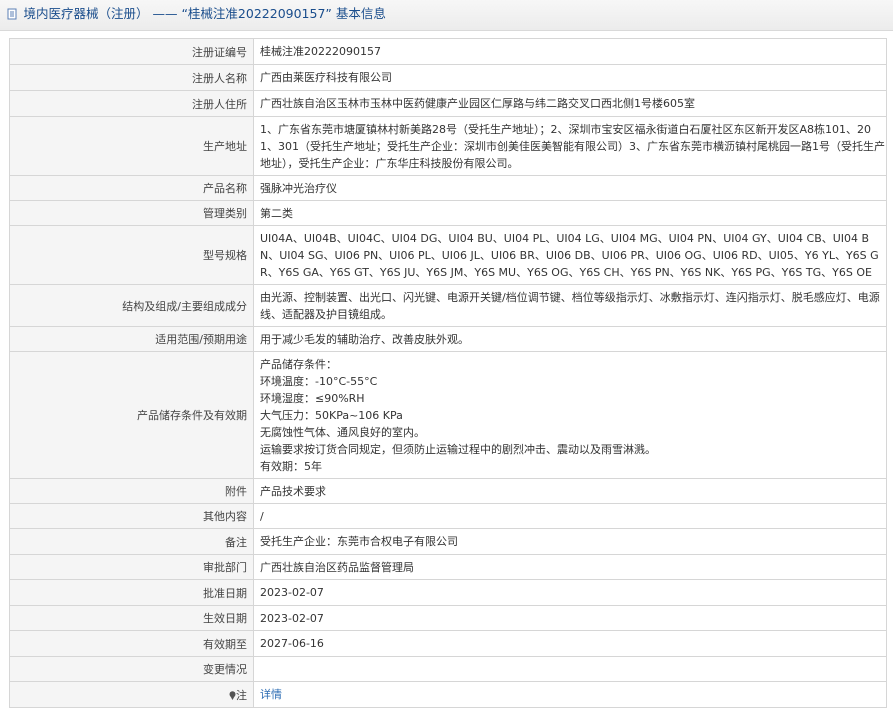 The height and width of the screenshot is (717, 893). Describe the element at coordinates (131, 146) in the screenshot. I see `row-label: 生产地址` at that location.